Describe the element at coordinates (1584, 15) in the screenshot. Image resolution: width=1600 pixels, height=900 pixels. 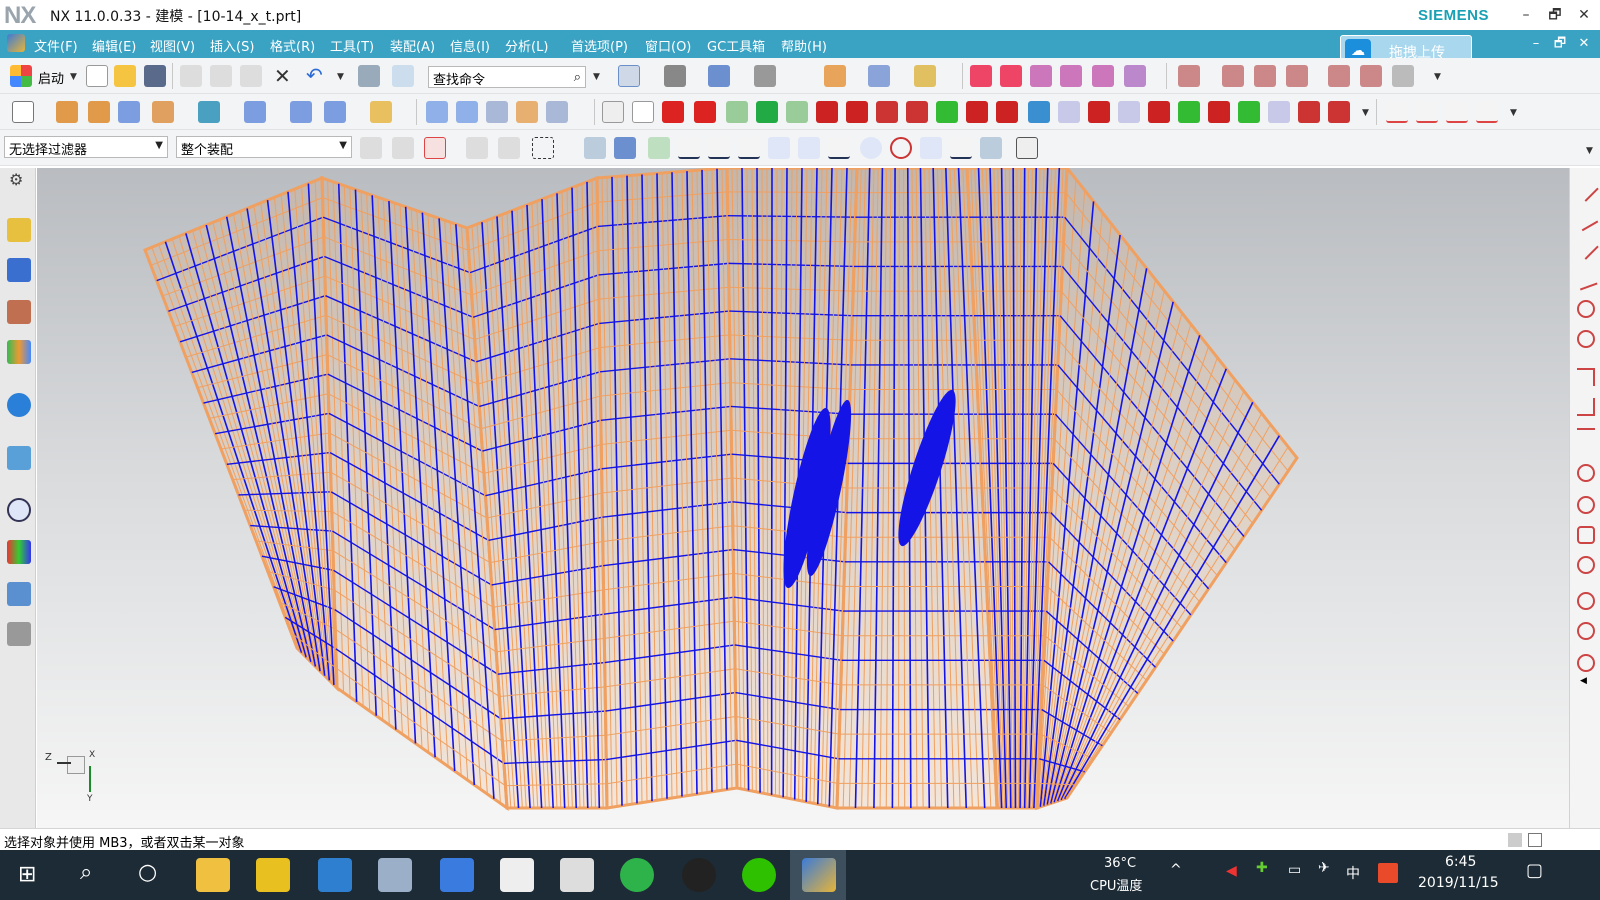
I see `close-button: ✕` at that location.